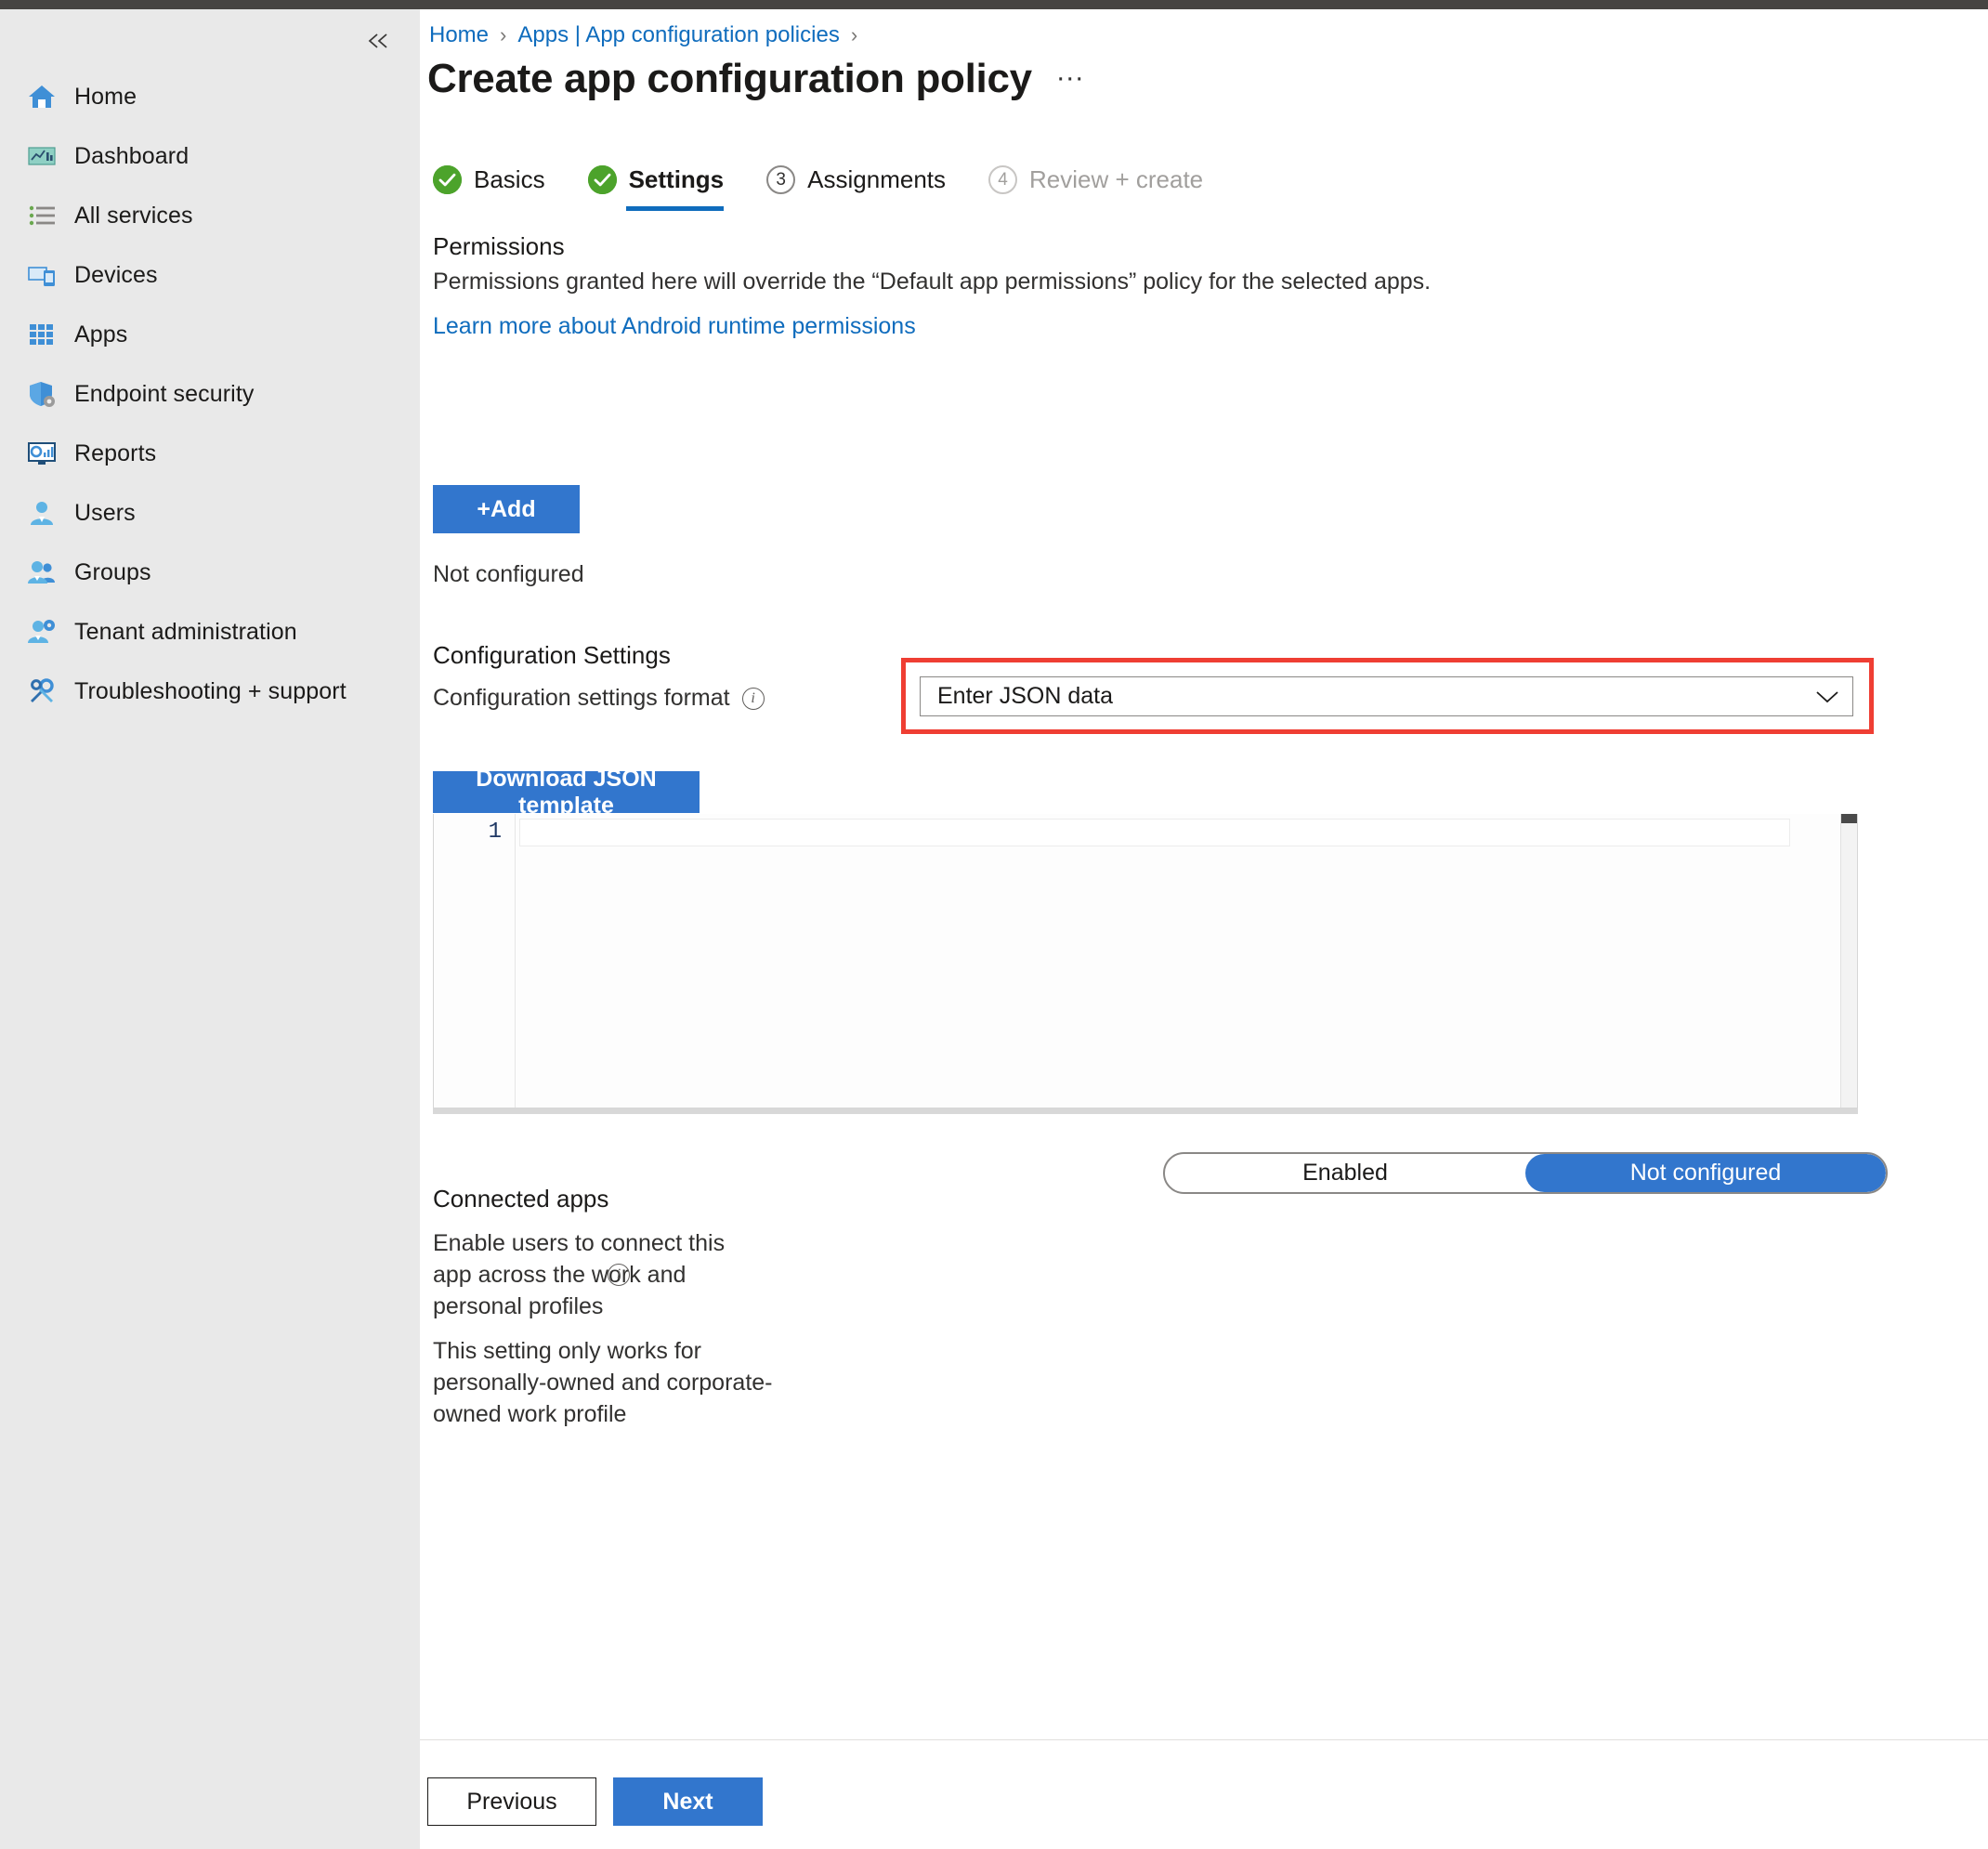 The height and width of the screenshot is (1849, 1988). I want to click on add-permission-button: +Add, so click(507, 509).